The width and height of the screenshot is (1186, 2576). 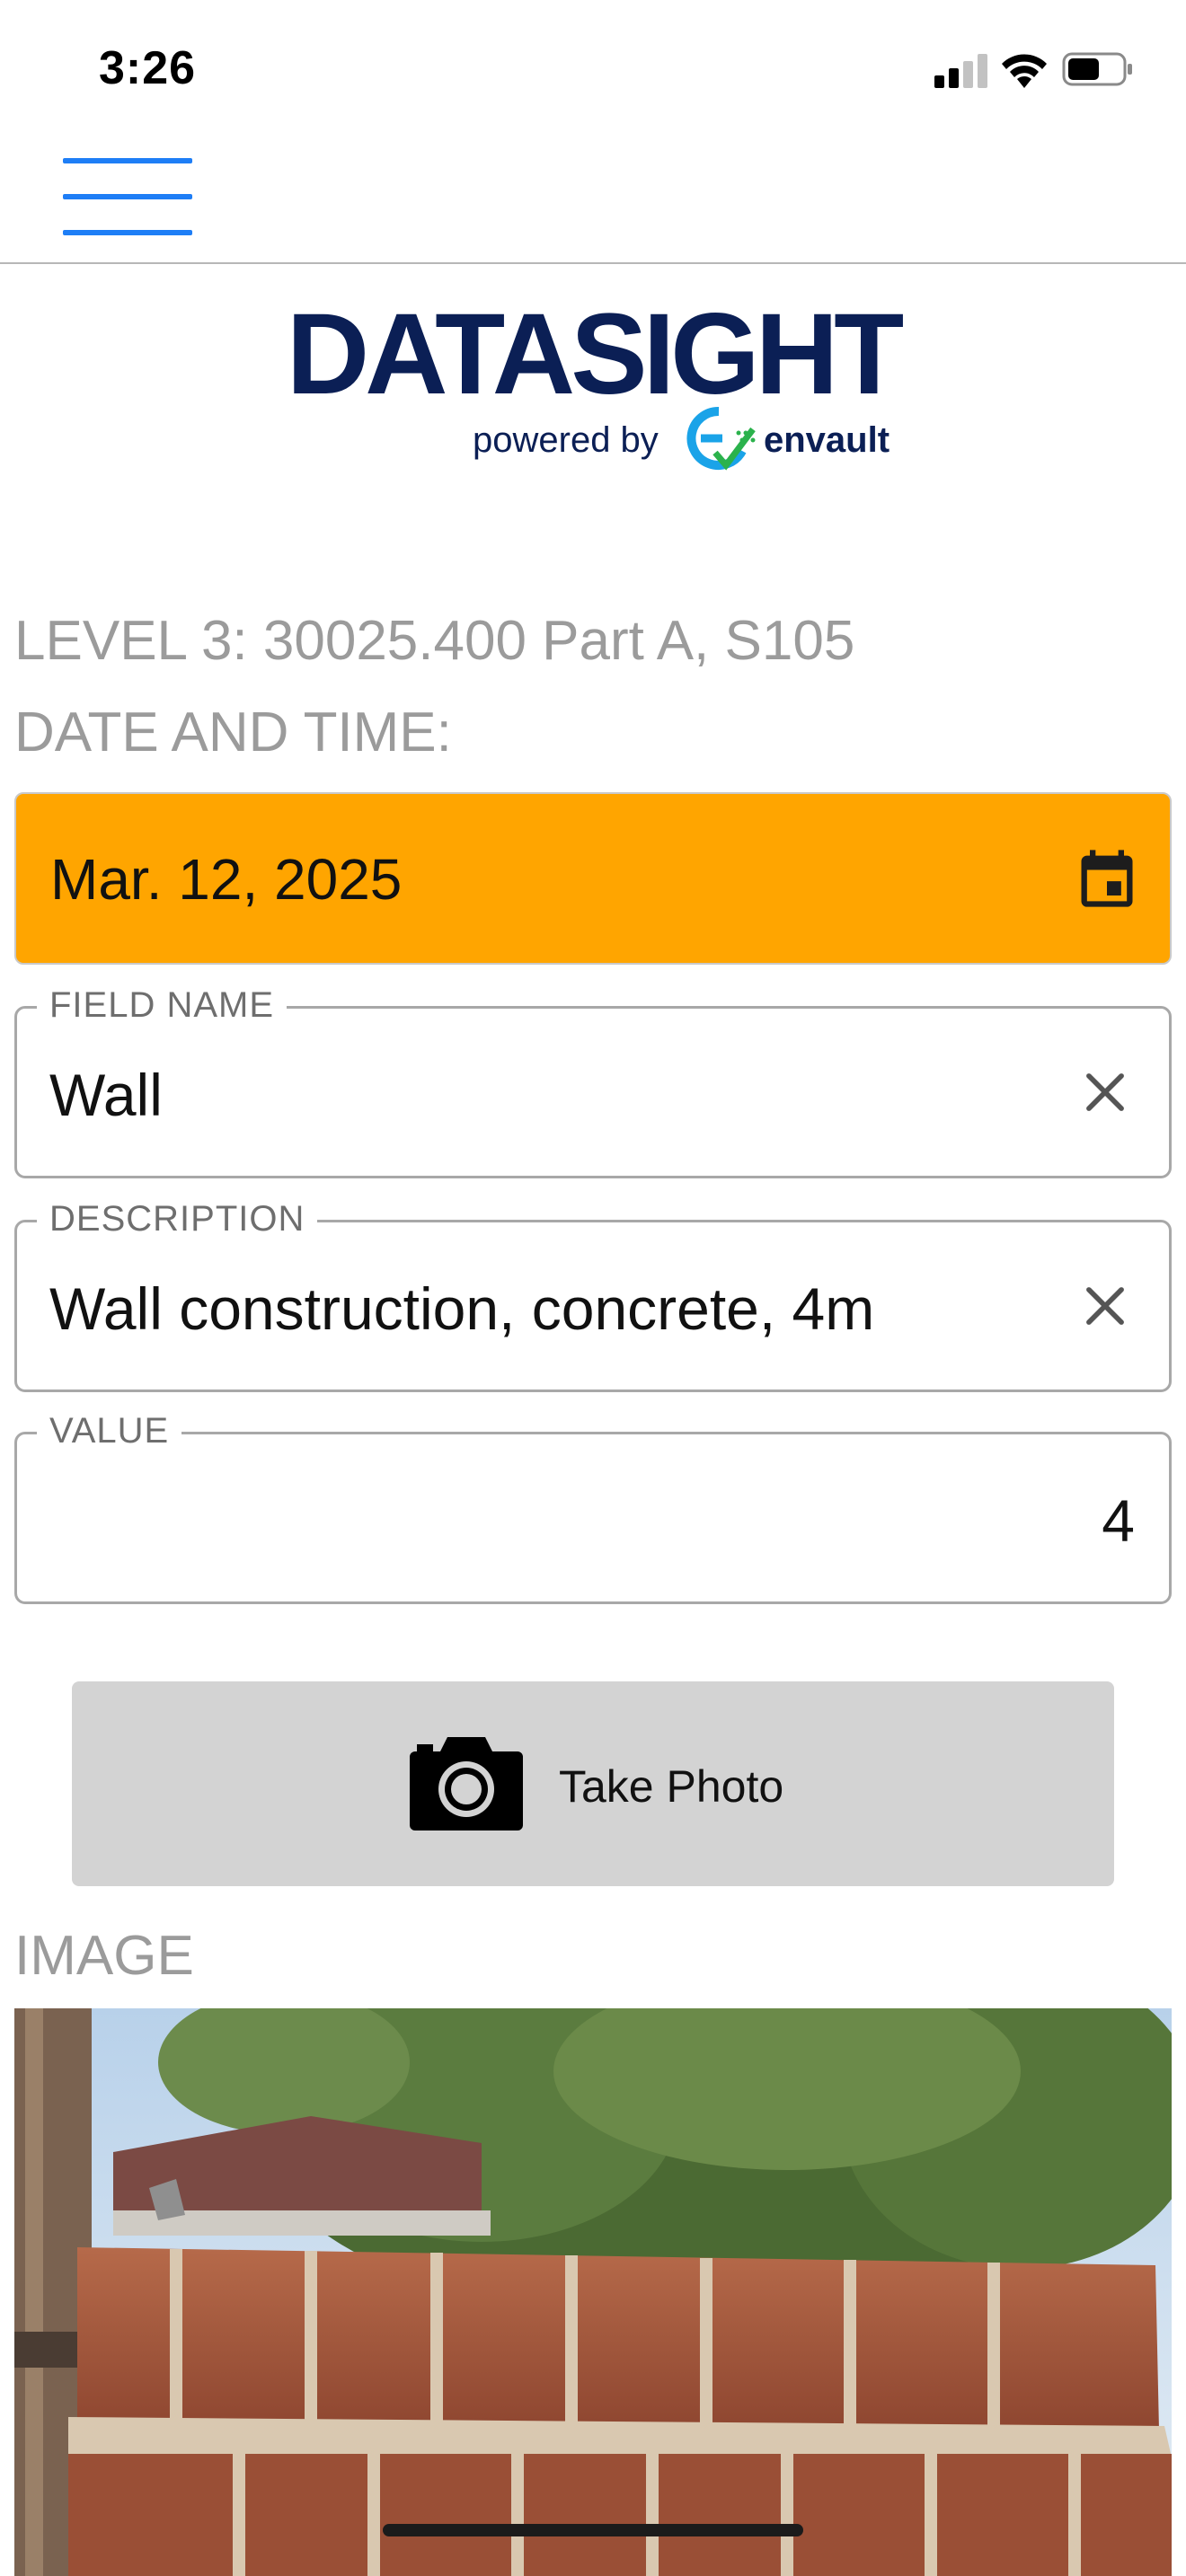 What do you see at coordinates (1107, 878) in the screenshot?
I see `calendar-icon` at bounding box center [1107, 878].